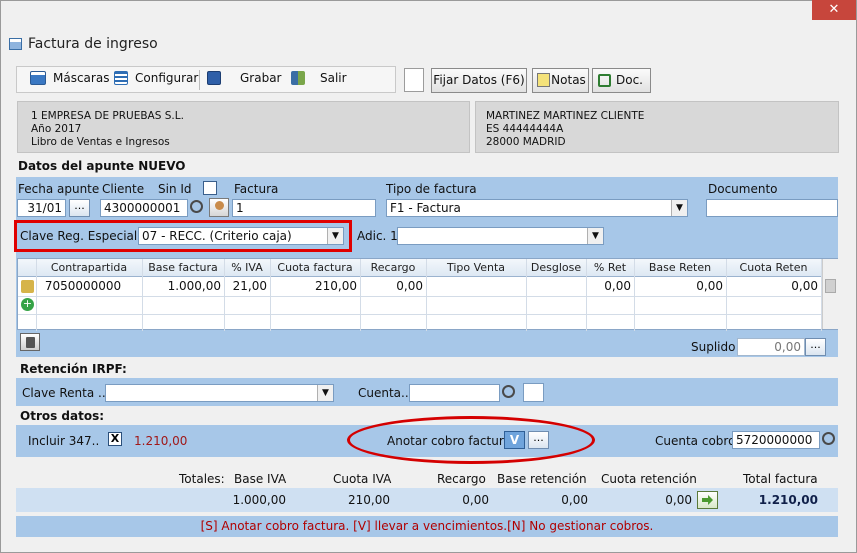  Describe the element at coordinates (414, 80) in the screenshot. I see `fijar-checkbox` at that location.